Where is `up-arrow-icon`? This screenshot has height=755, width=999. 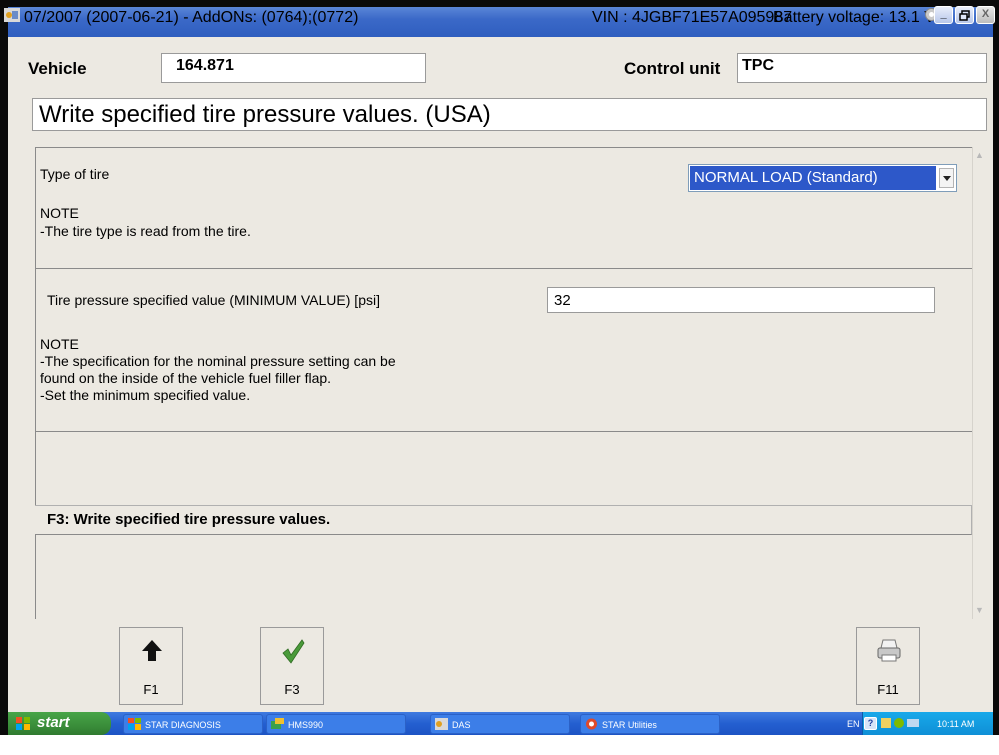 up-arrow-icon is located at coordinates (152, 650).